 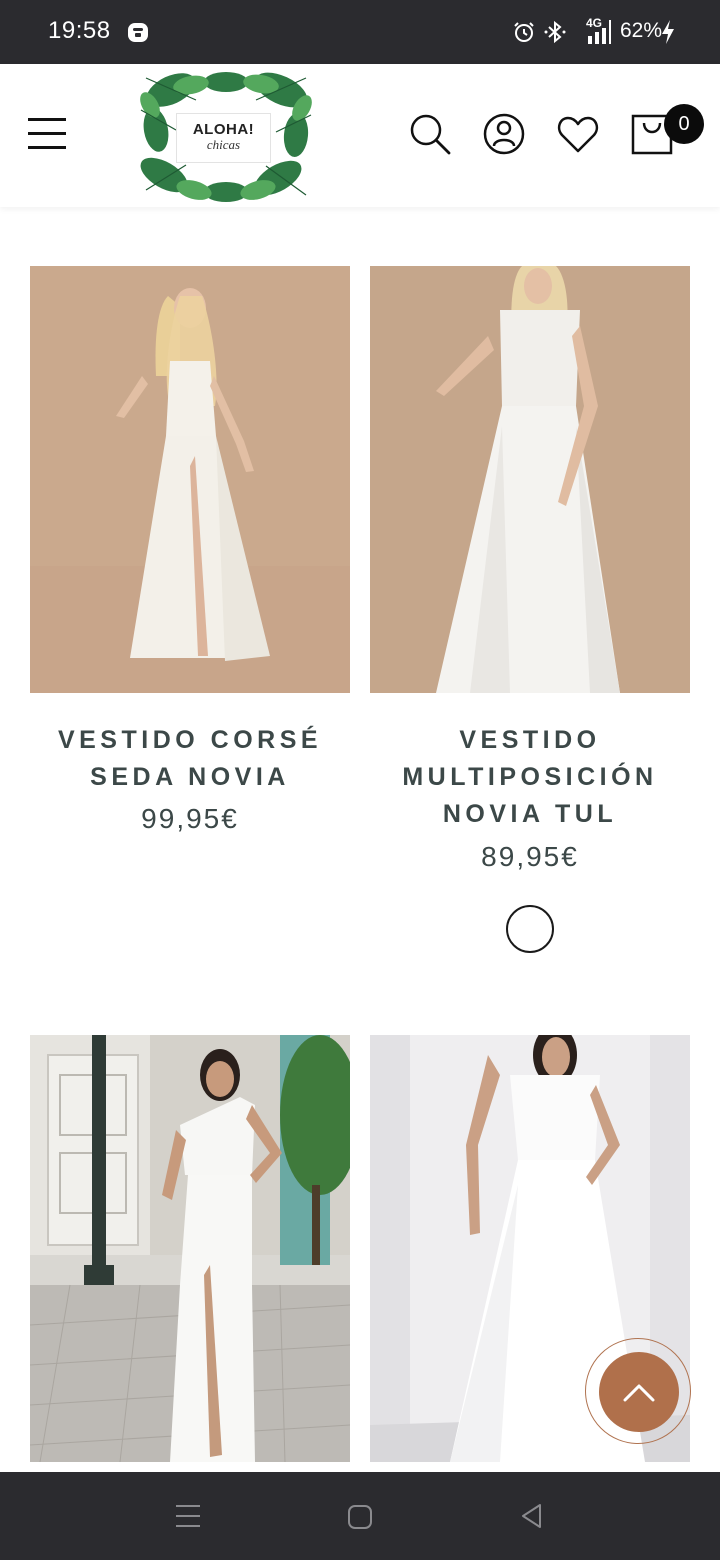 I want to click on scroll-to-top-button, so click(x=638, y=1391).